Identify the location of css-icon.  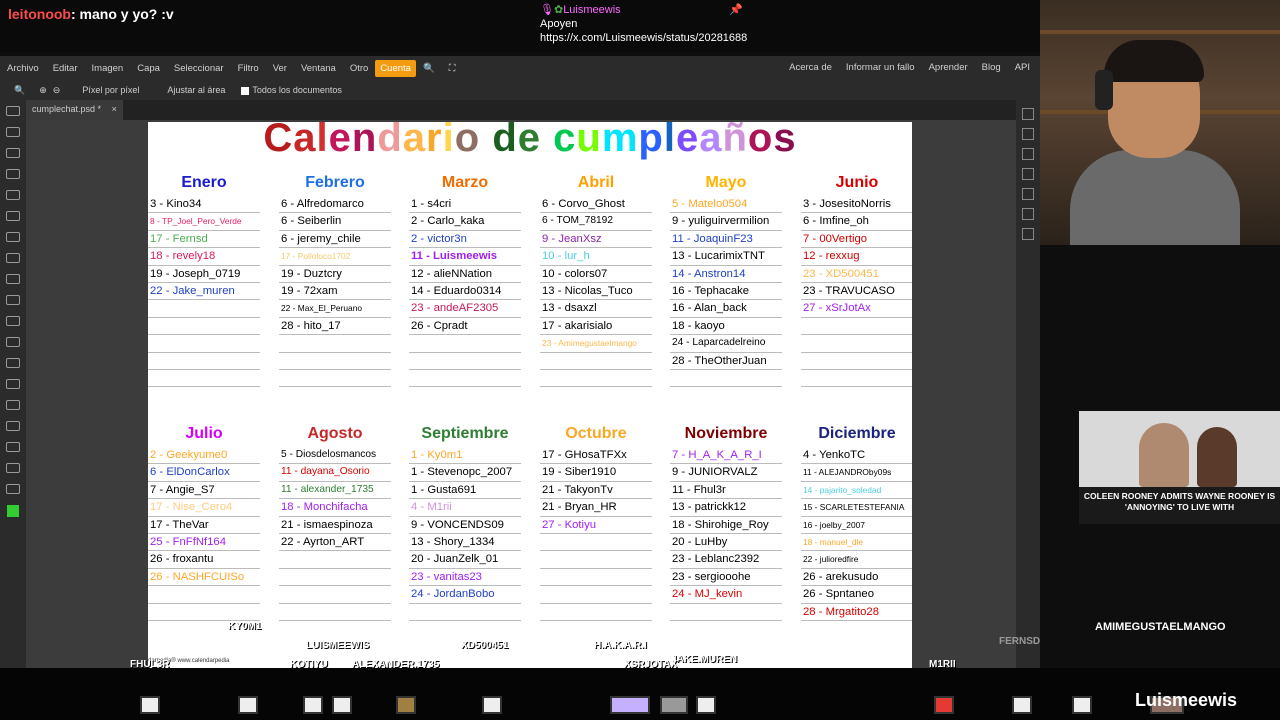
(1028, 214).